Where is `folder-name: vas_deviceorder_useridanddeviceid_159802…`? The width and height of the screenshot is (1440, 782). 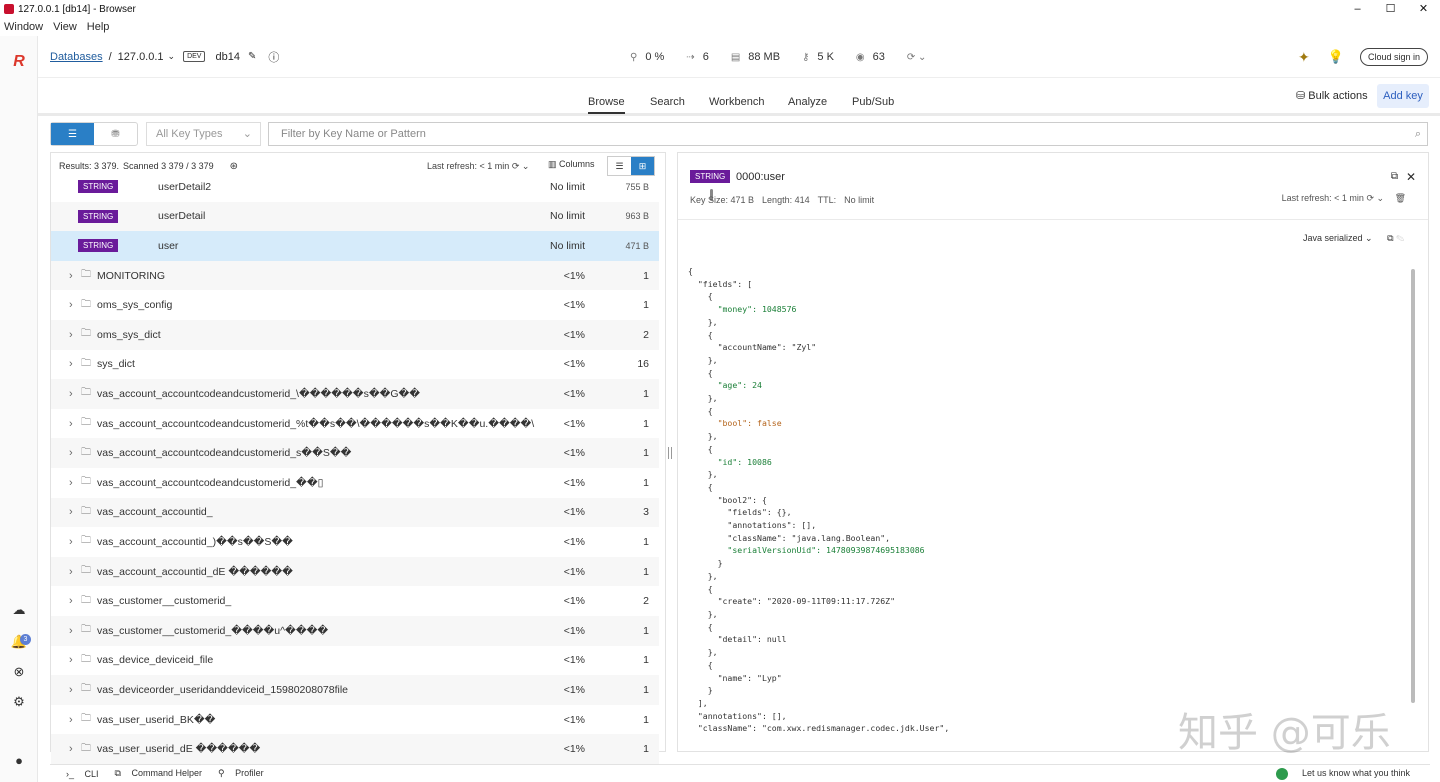
folder-name: vas_deviceorder_useridanddeviceid_159802… is located at coordinates (223, 689).